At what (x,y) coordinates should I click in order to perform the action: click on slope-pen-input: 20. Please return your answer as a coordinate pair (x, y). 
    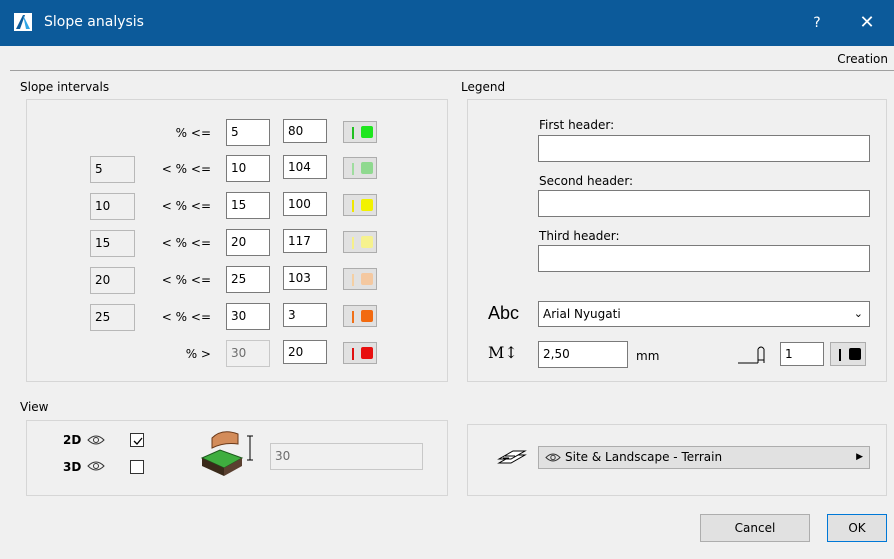
    Looking at the image, I should click on (305, 352).